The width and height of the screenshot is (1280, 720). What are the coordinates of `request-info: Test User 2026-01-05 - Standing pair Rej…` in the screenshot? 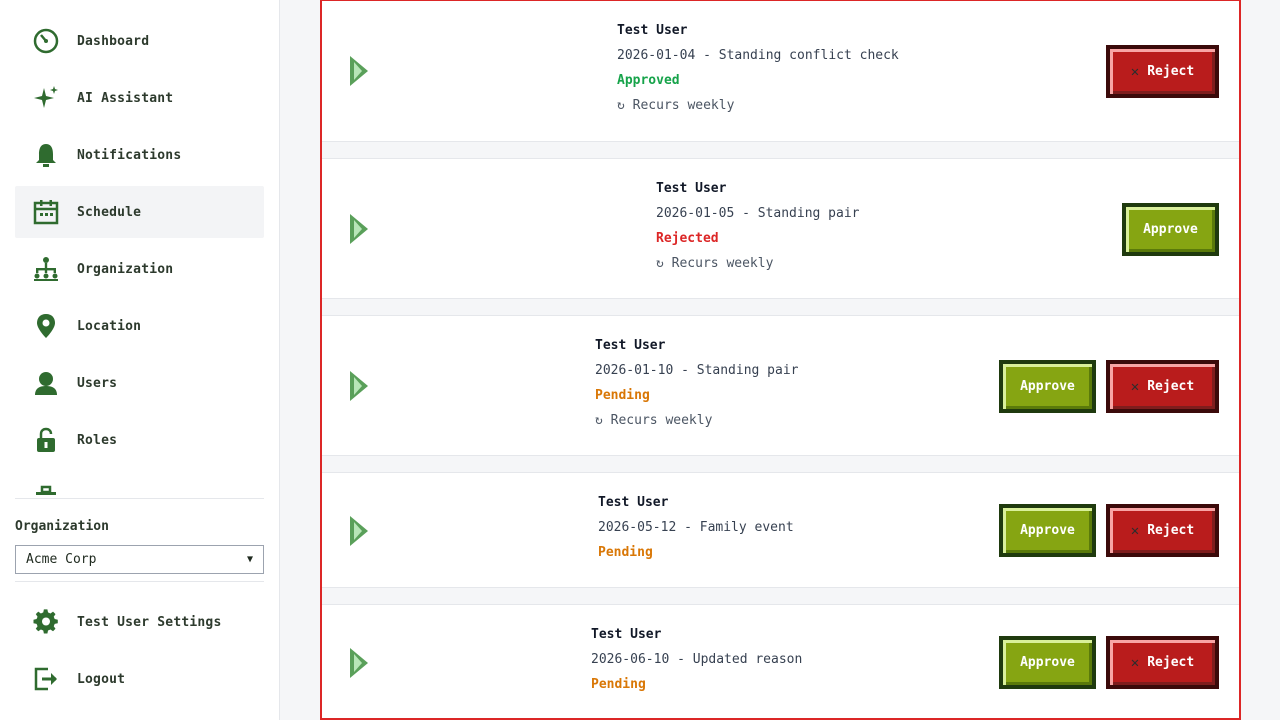 It's located at (758, 231).